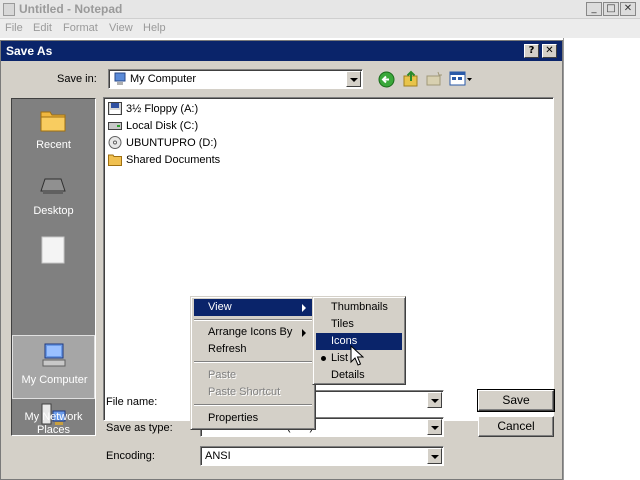 This screenshot has height=480, width=640. I want to click on close-button: ✕, so click(628, 9).